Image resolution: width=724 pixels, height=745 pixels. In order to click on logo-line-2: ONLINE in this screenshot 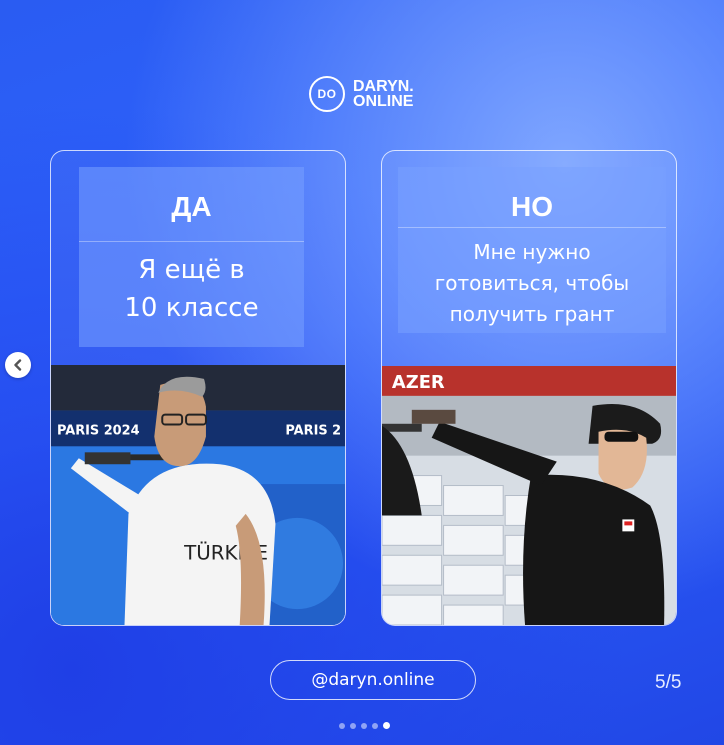, I will do `click(383, 101)`.